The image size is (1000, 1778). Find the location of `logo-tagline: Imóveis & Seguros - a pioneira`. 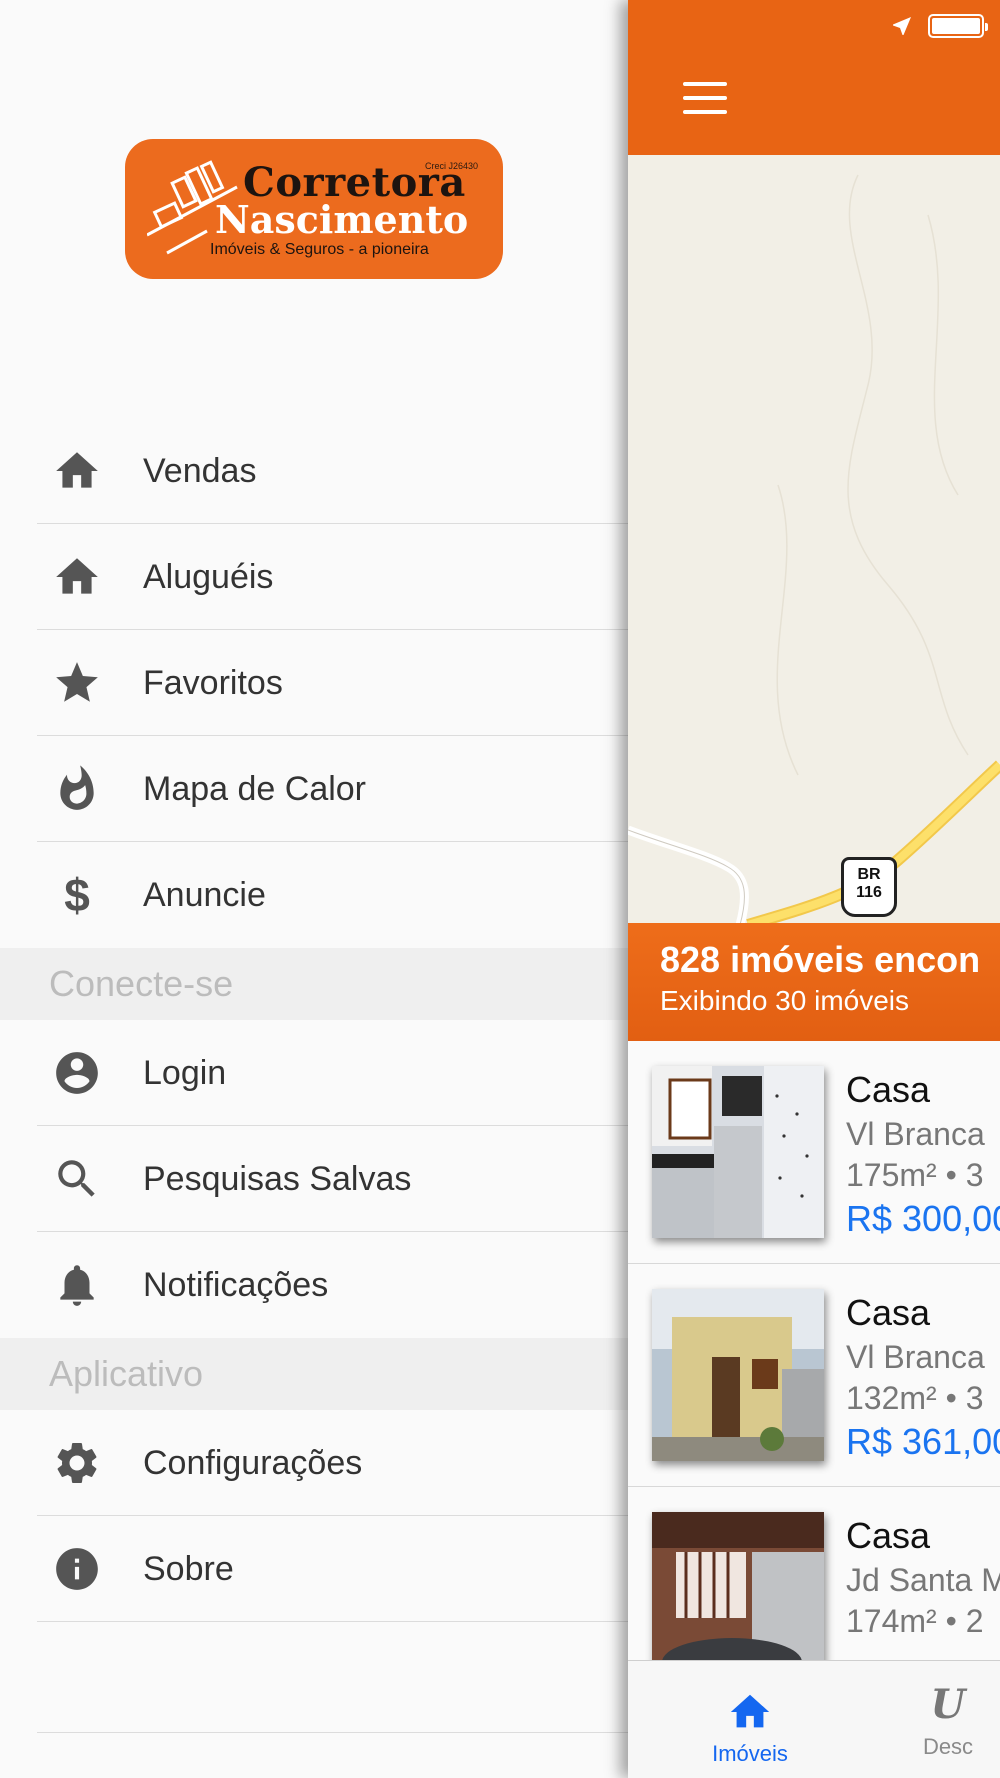

logo-tagline: Imóveis & Seguros - a pioneira is located at coordinates (319, 249).